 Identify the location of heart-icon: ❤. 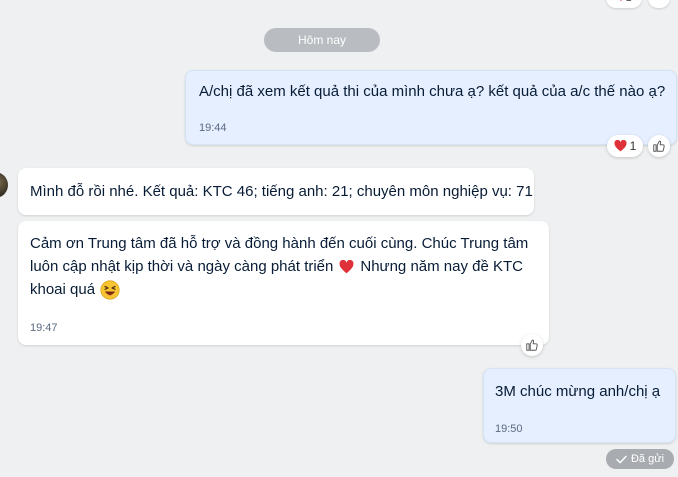
(620, 2).